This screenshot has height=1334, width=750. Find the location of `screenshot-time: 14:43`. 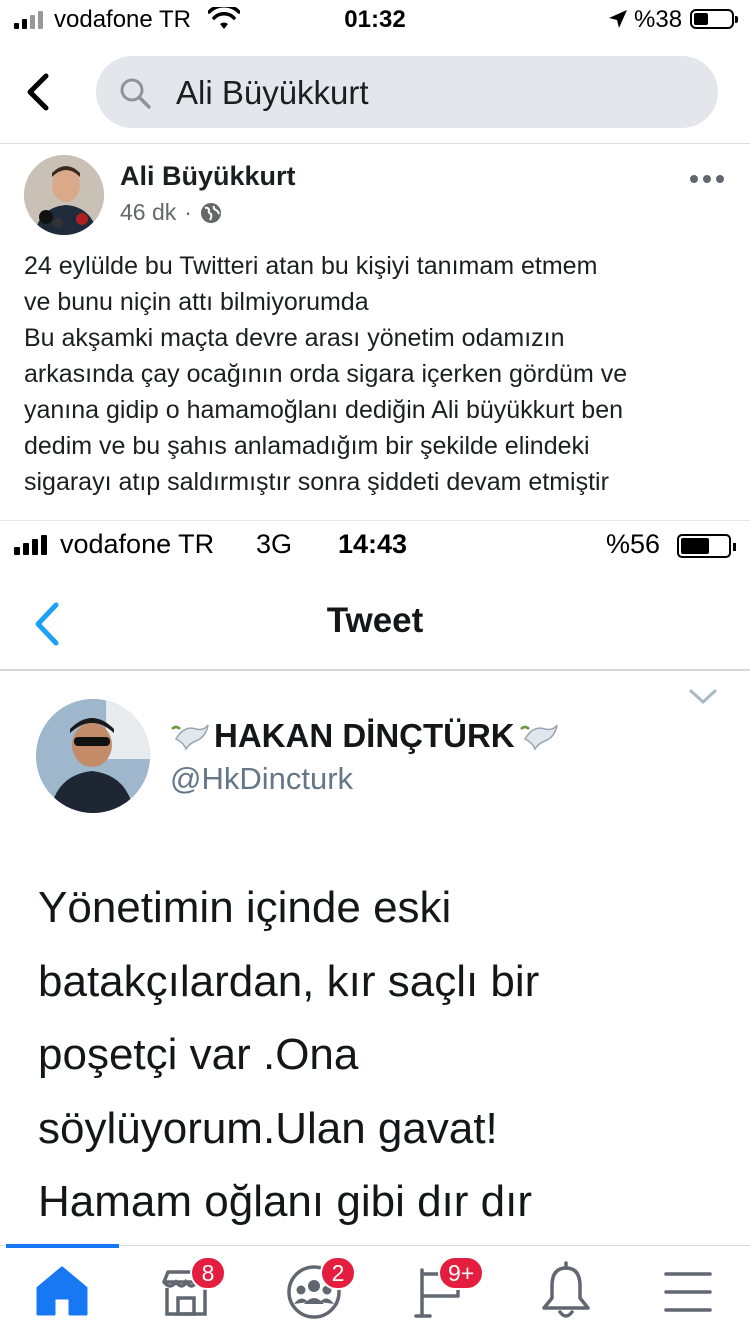

screenshot-time: 14:43 is located at coordinates (373, 544).